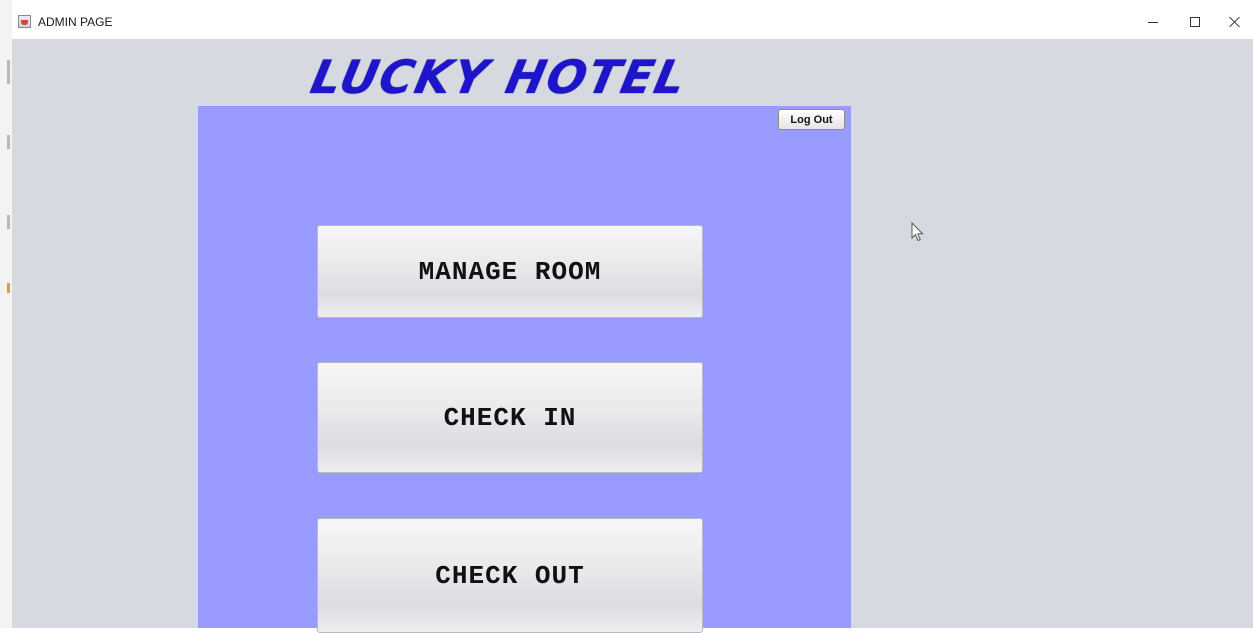 The image size is (1253, 633). I want to click on check-out-button: CHECK OUT, so click(510, 575).